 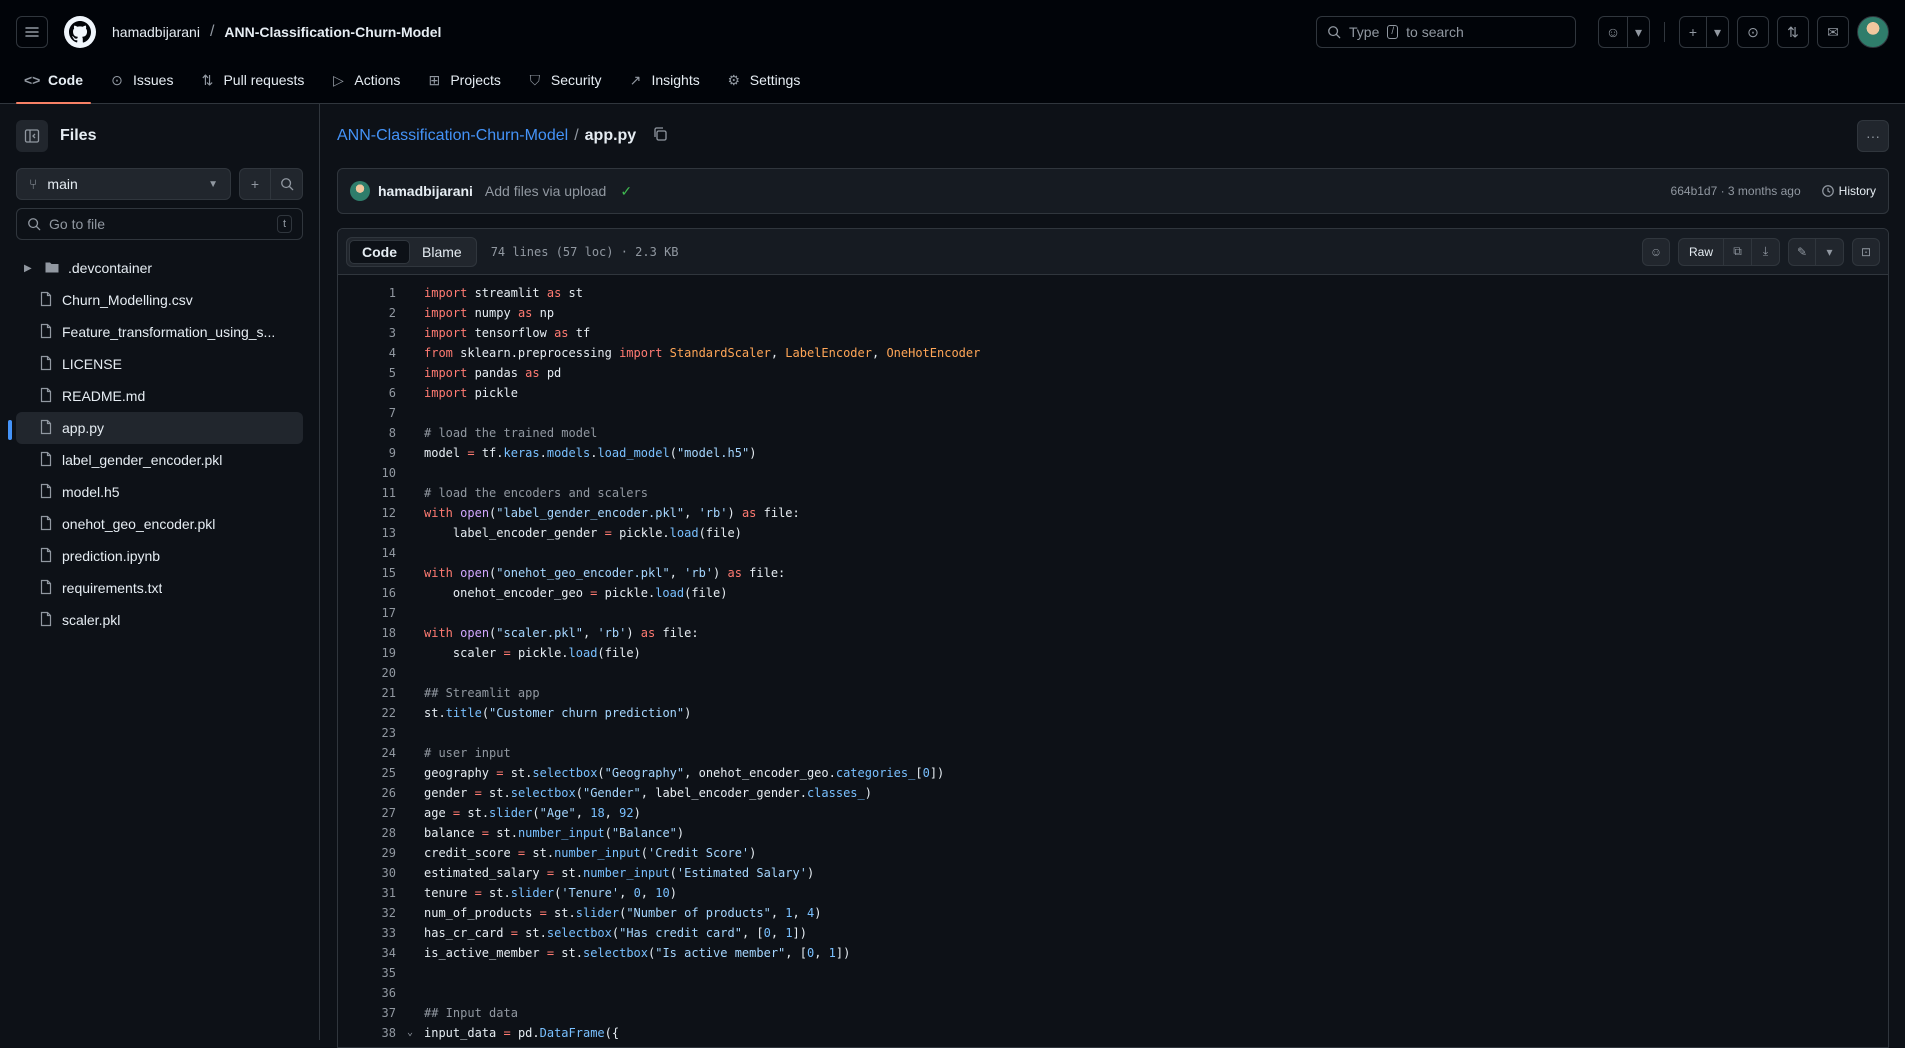 What do you see at coordinates (763, 80) in the screenshot?
I see `tab-settings: ⚙ Settings` at bounding box center [763, 80].